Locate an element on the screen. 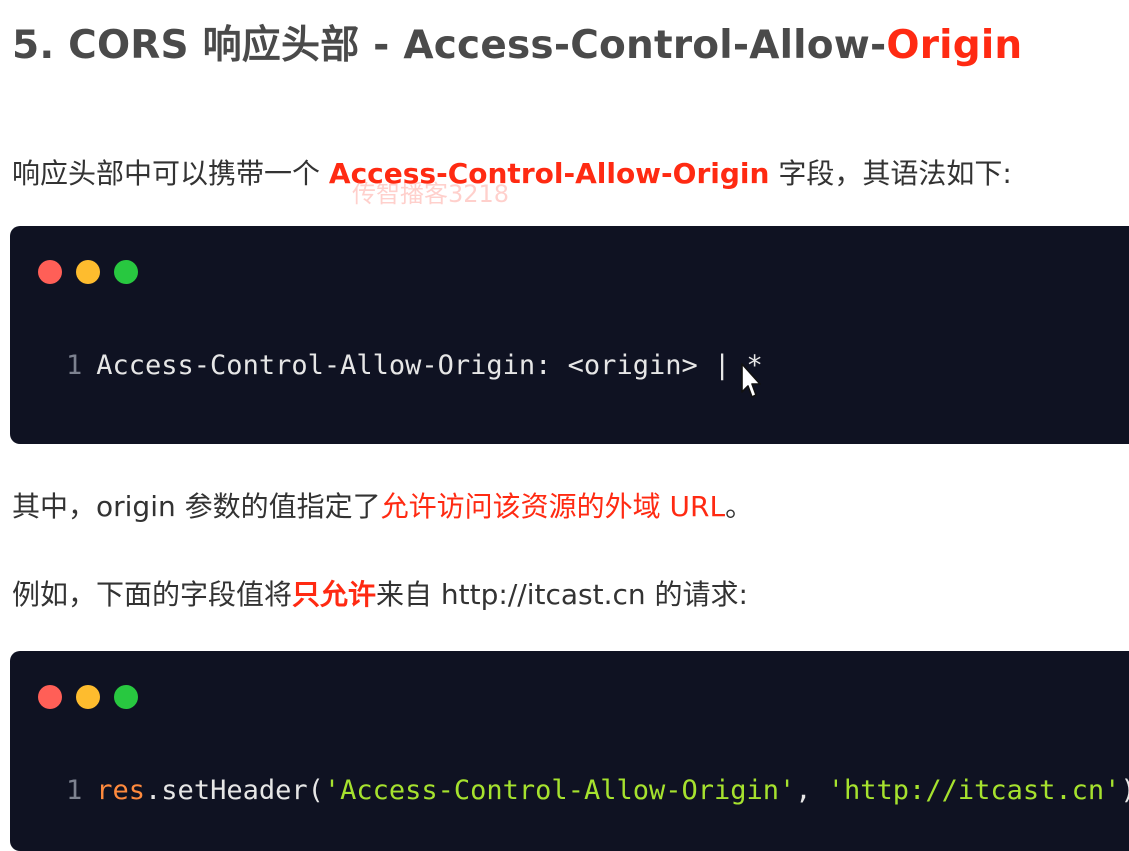 This screenshot has height=851, width=1129. origin-explanation-highlight: 允许访问该资源的外域 URL is located at coordinates (553, 506).